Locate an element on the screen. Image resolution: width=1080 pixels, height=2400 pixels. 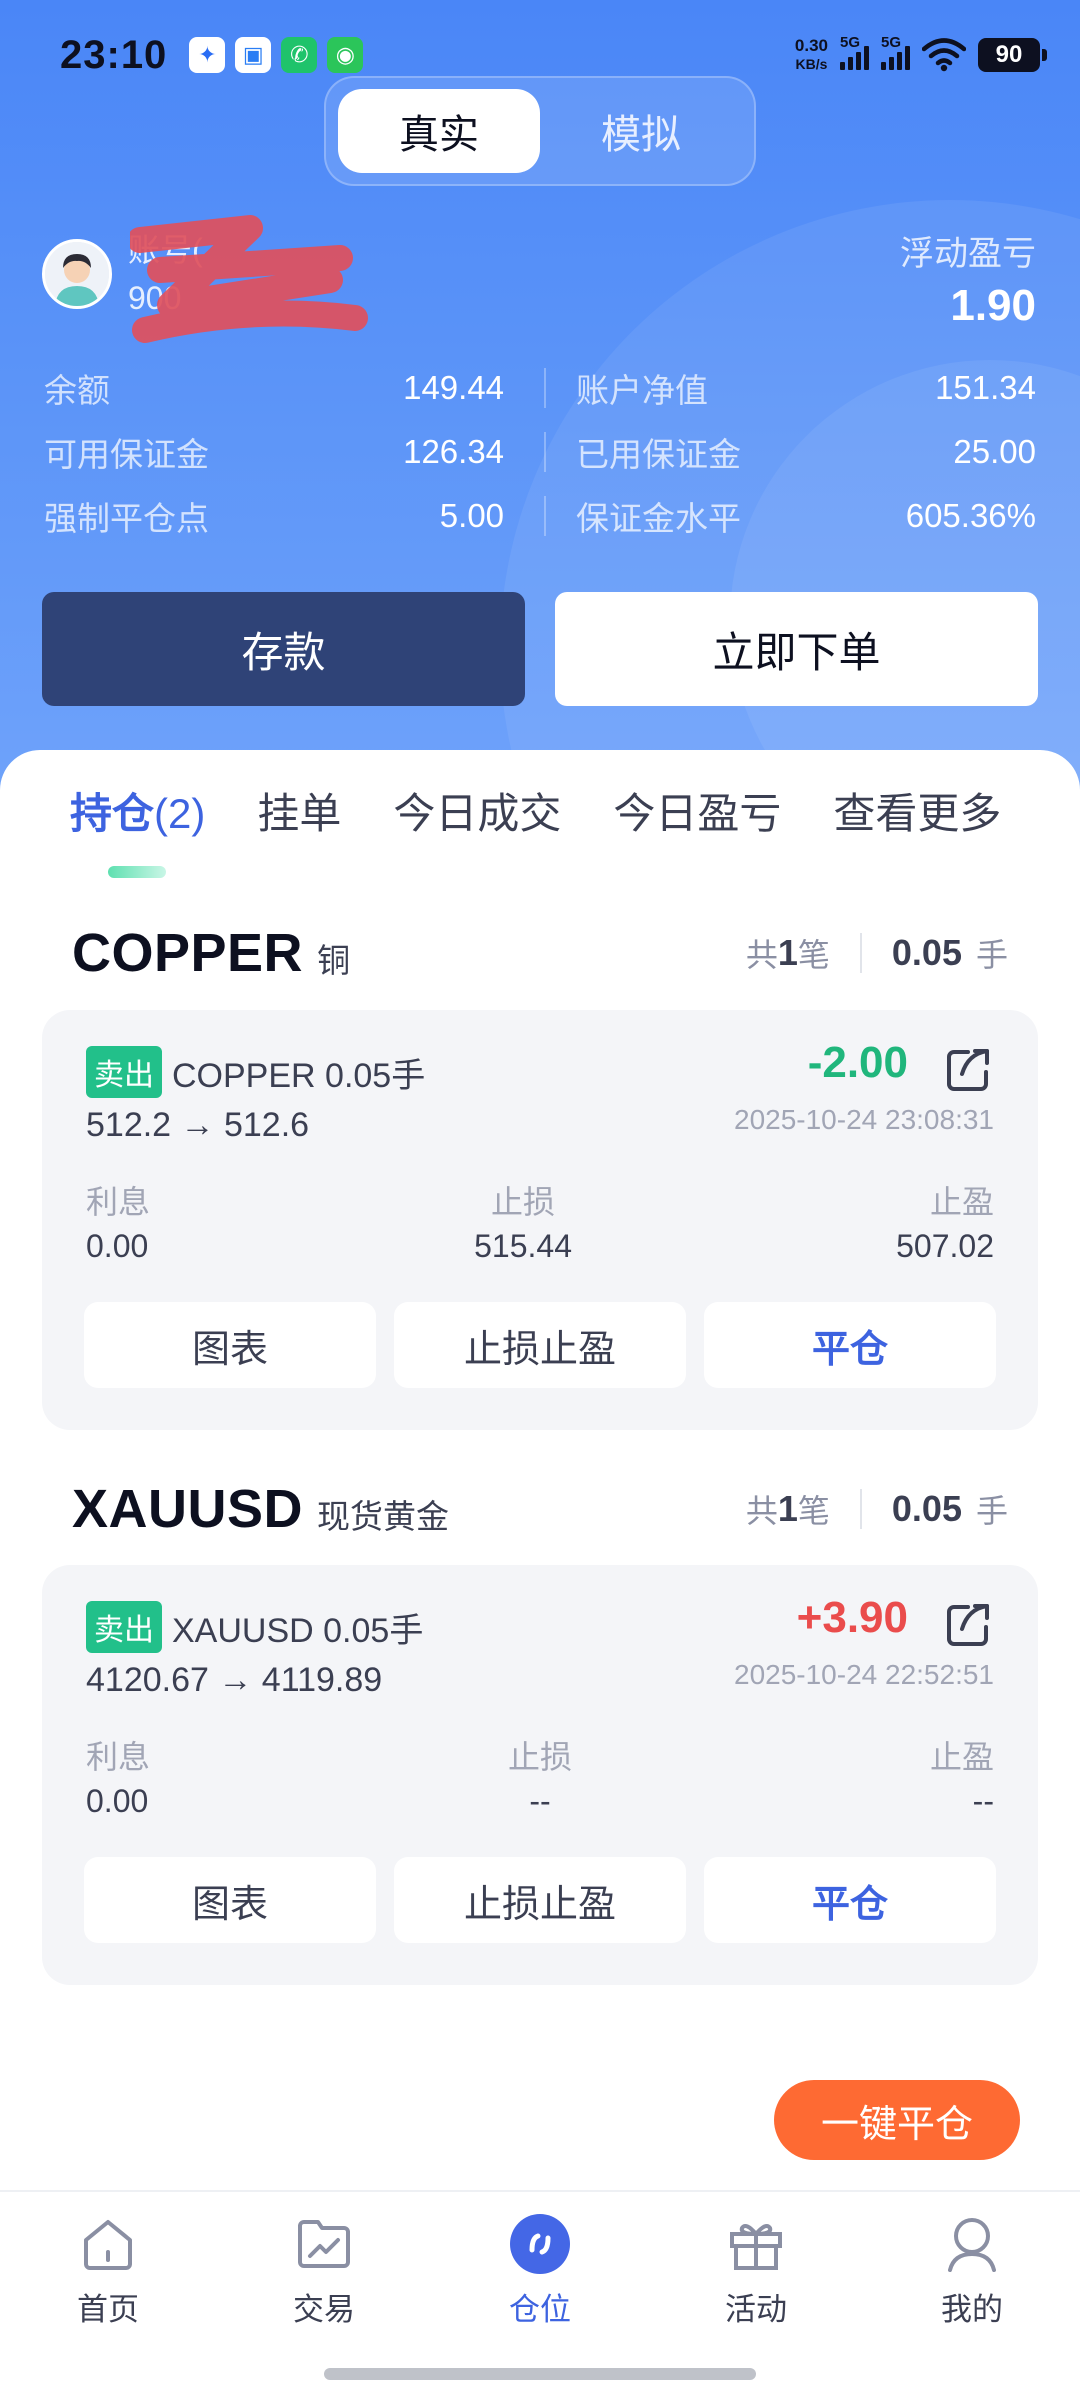
account-label: 账号( is located at coordinates (165, 250).